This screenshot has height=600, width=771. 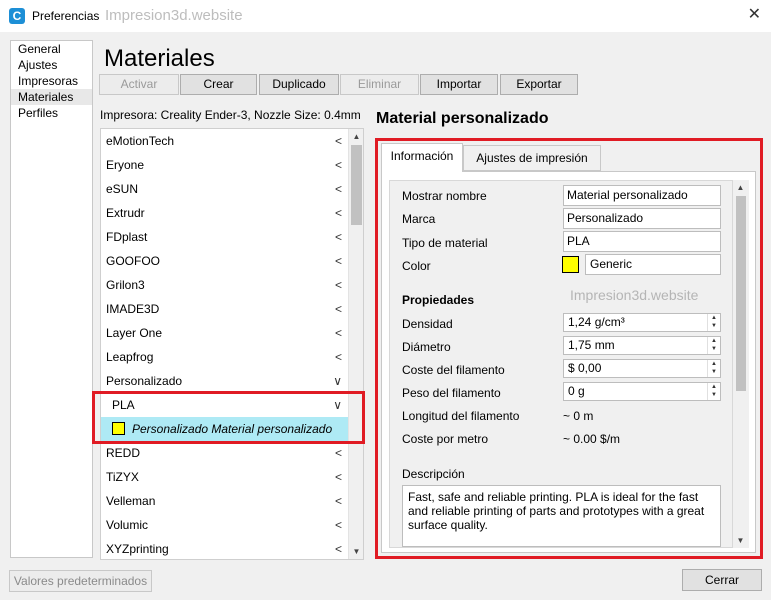 What do you see at coordinates (642, 241) in the screenshot?
I see `material-type-field: PLA` at bounding box center [642, 241].